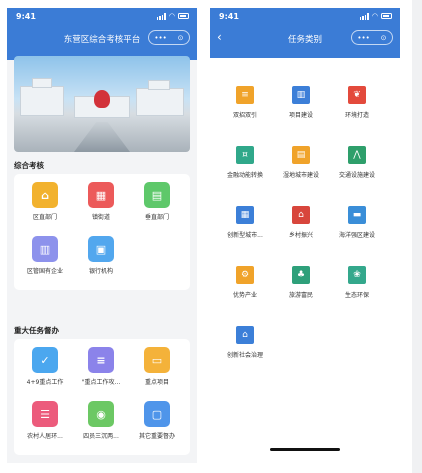  I want to click on enterprise-icon: ▥, so click(45, 249).